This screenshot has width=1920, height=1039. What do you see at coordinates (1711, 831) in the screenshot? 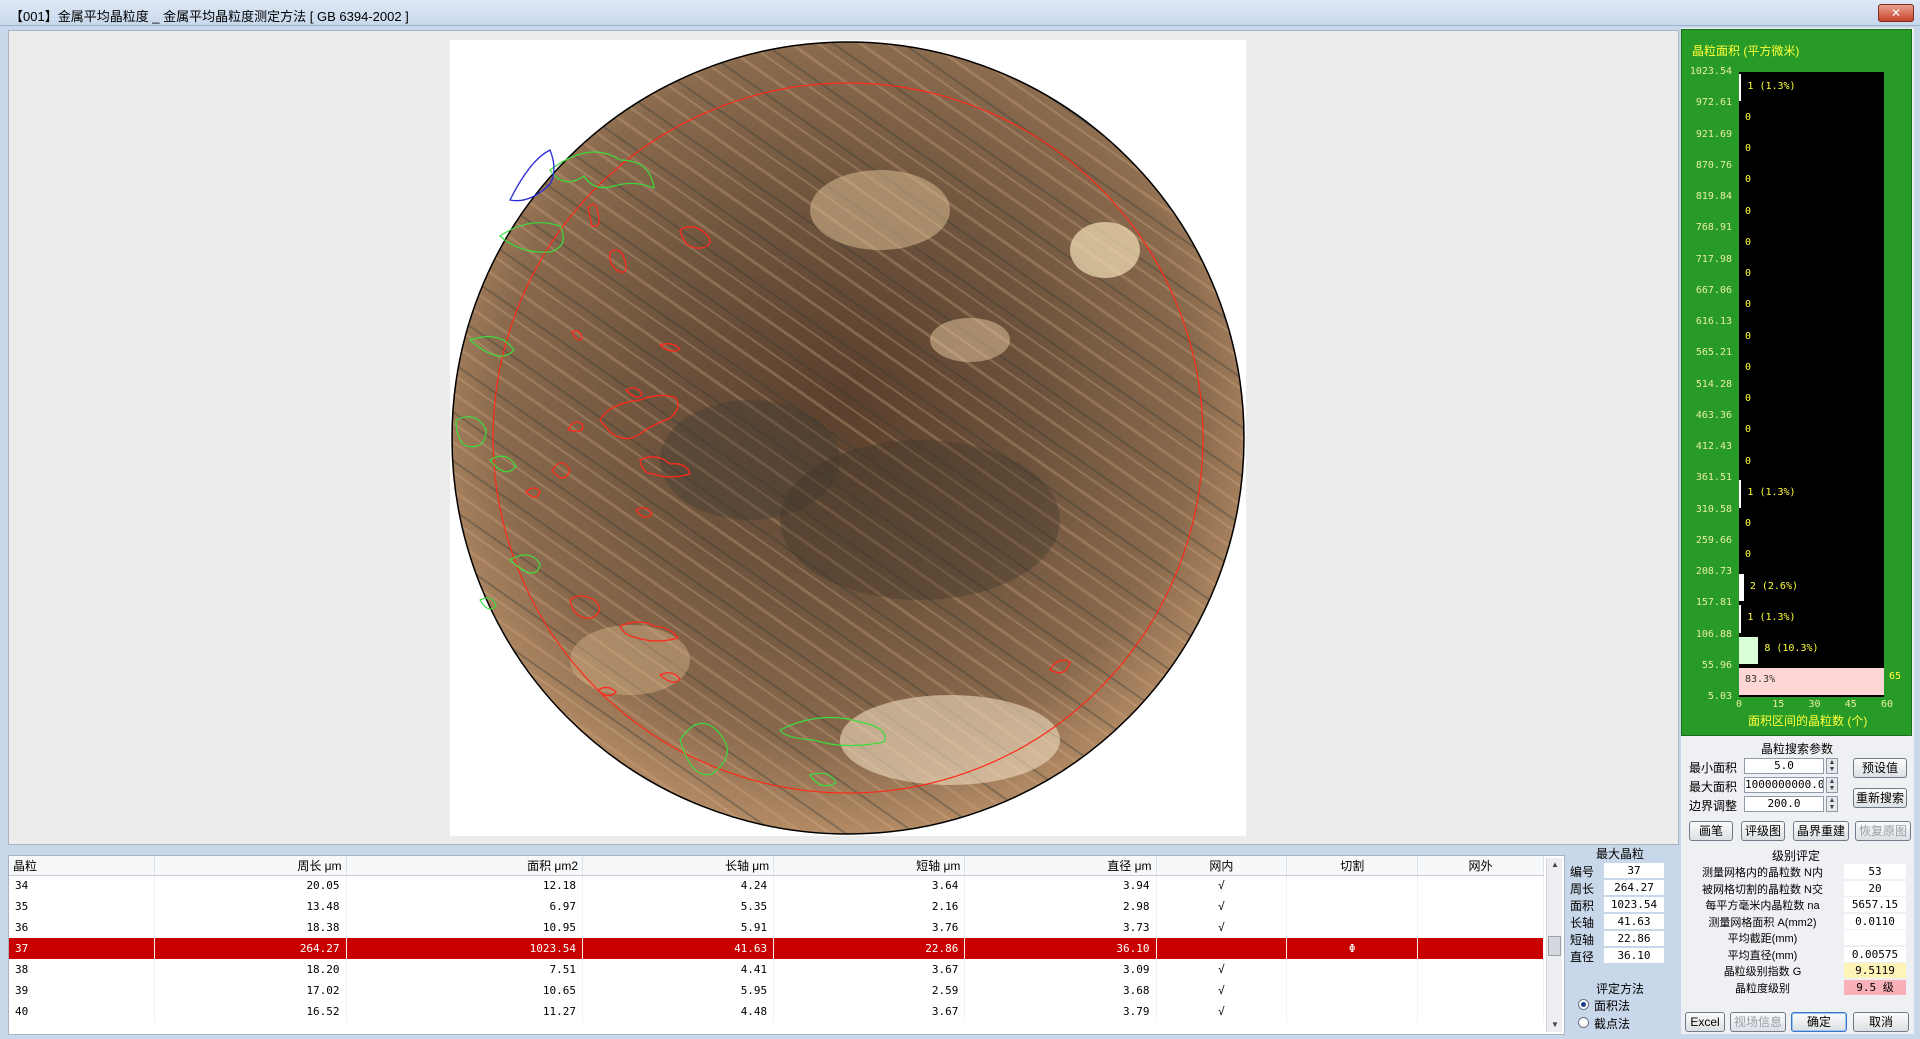
I see `pen-button: 画笔` at bounding box center [1711, 831].